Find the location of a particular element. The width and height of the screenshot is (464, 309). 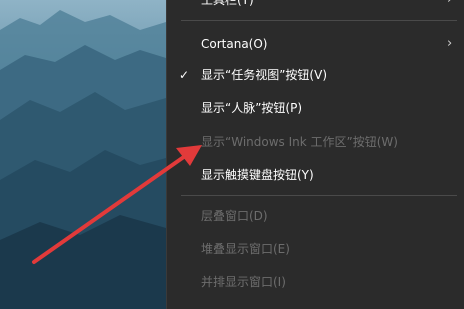

menu-item-show-windows-ink-button: 显示“Windows Ink 工作区”按钮(W) is located at coordinates (315, 142).